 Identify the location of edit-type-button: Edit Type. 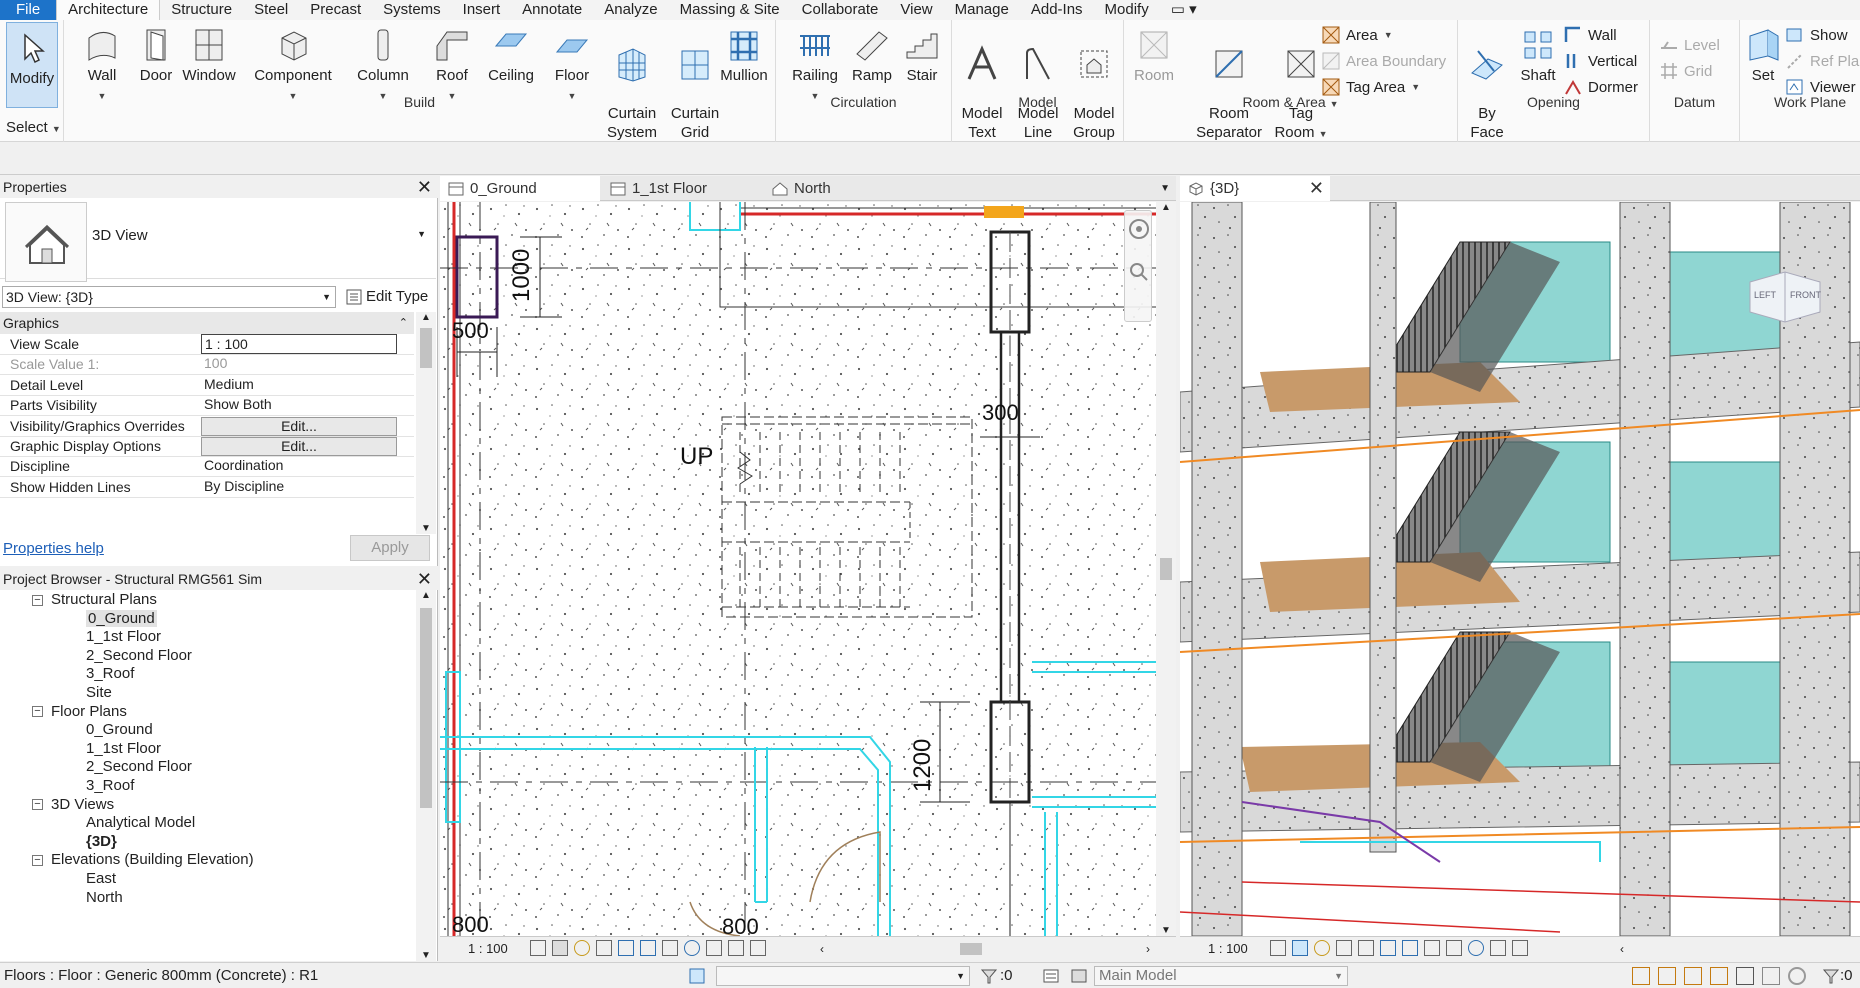
(387, 297).